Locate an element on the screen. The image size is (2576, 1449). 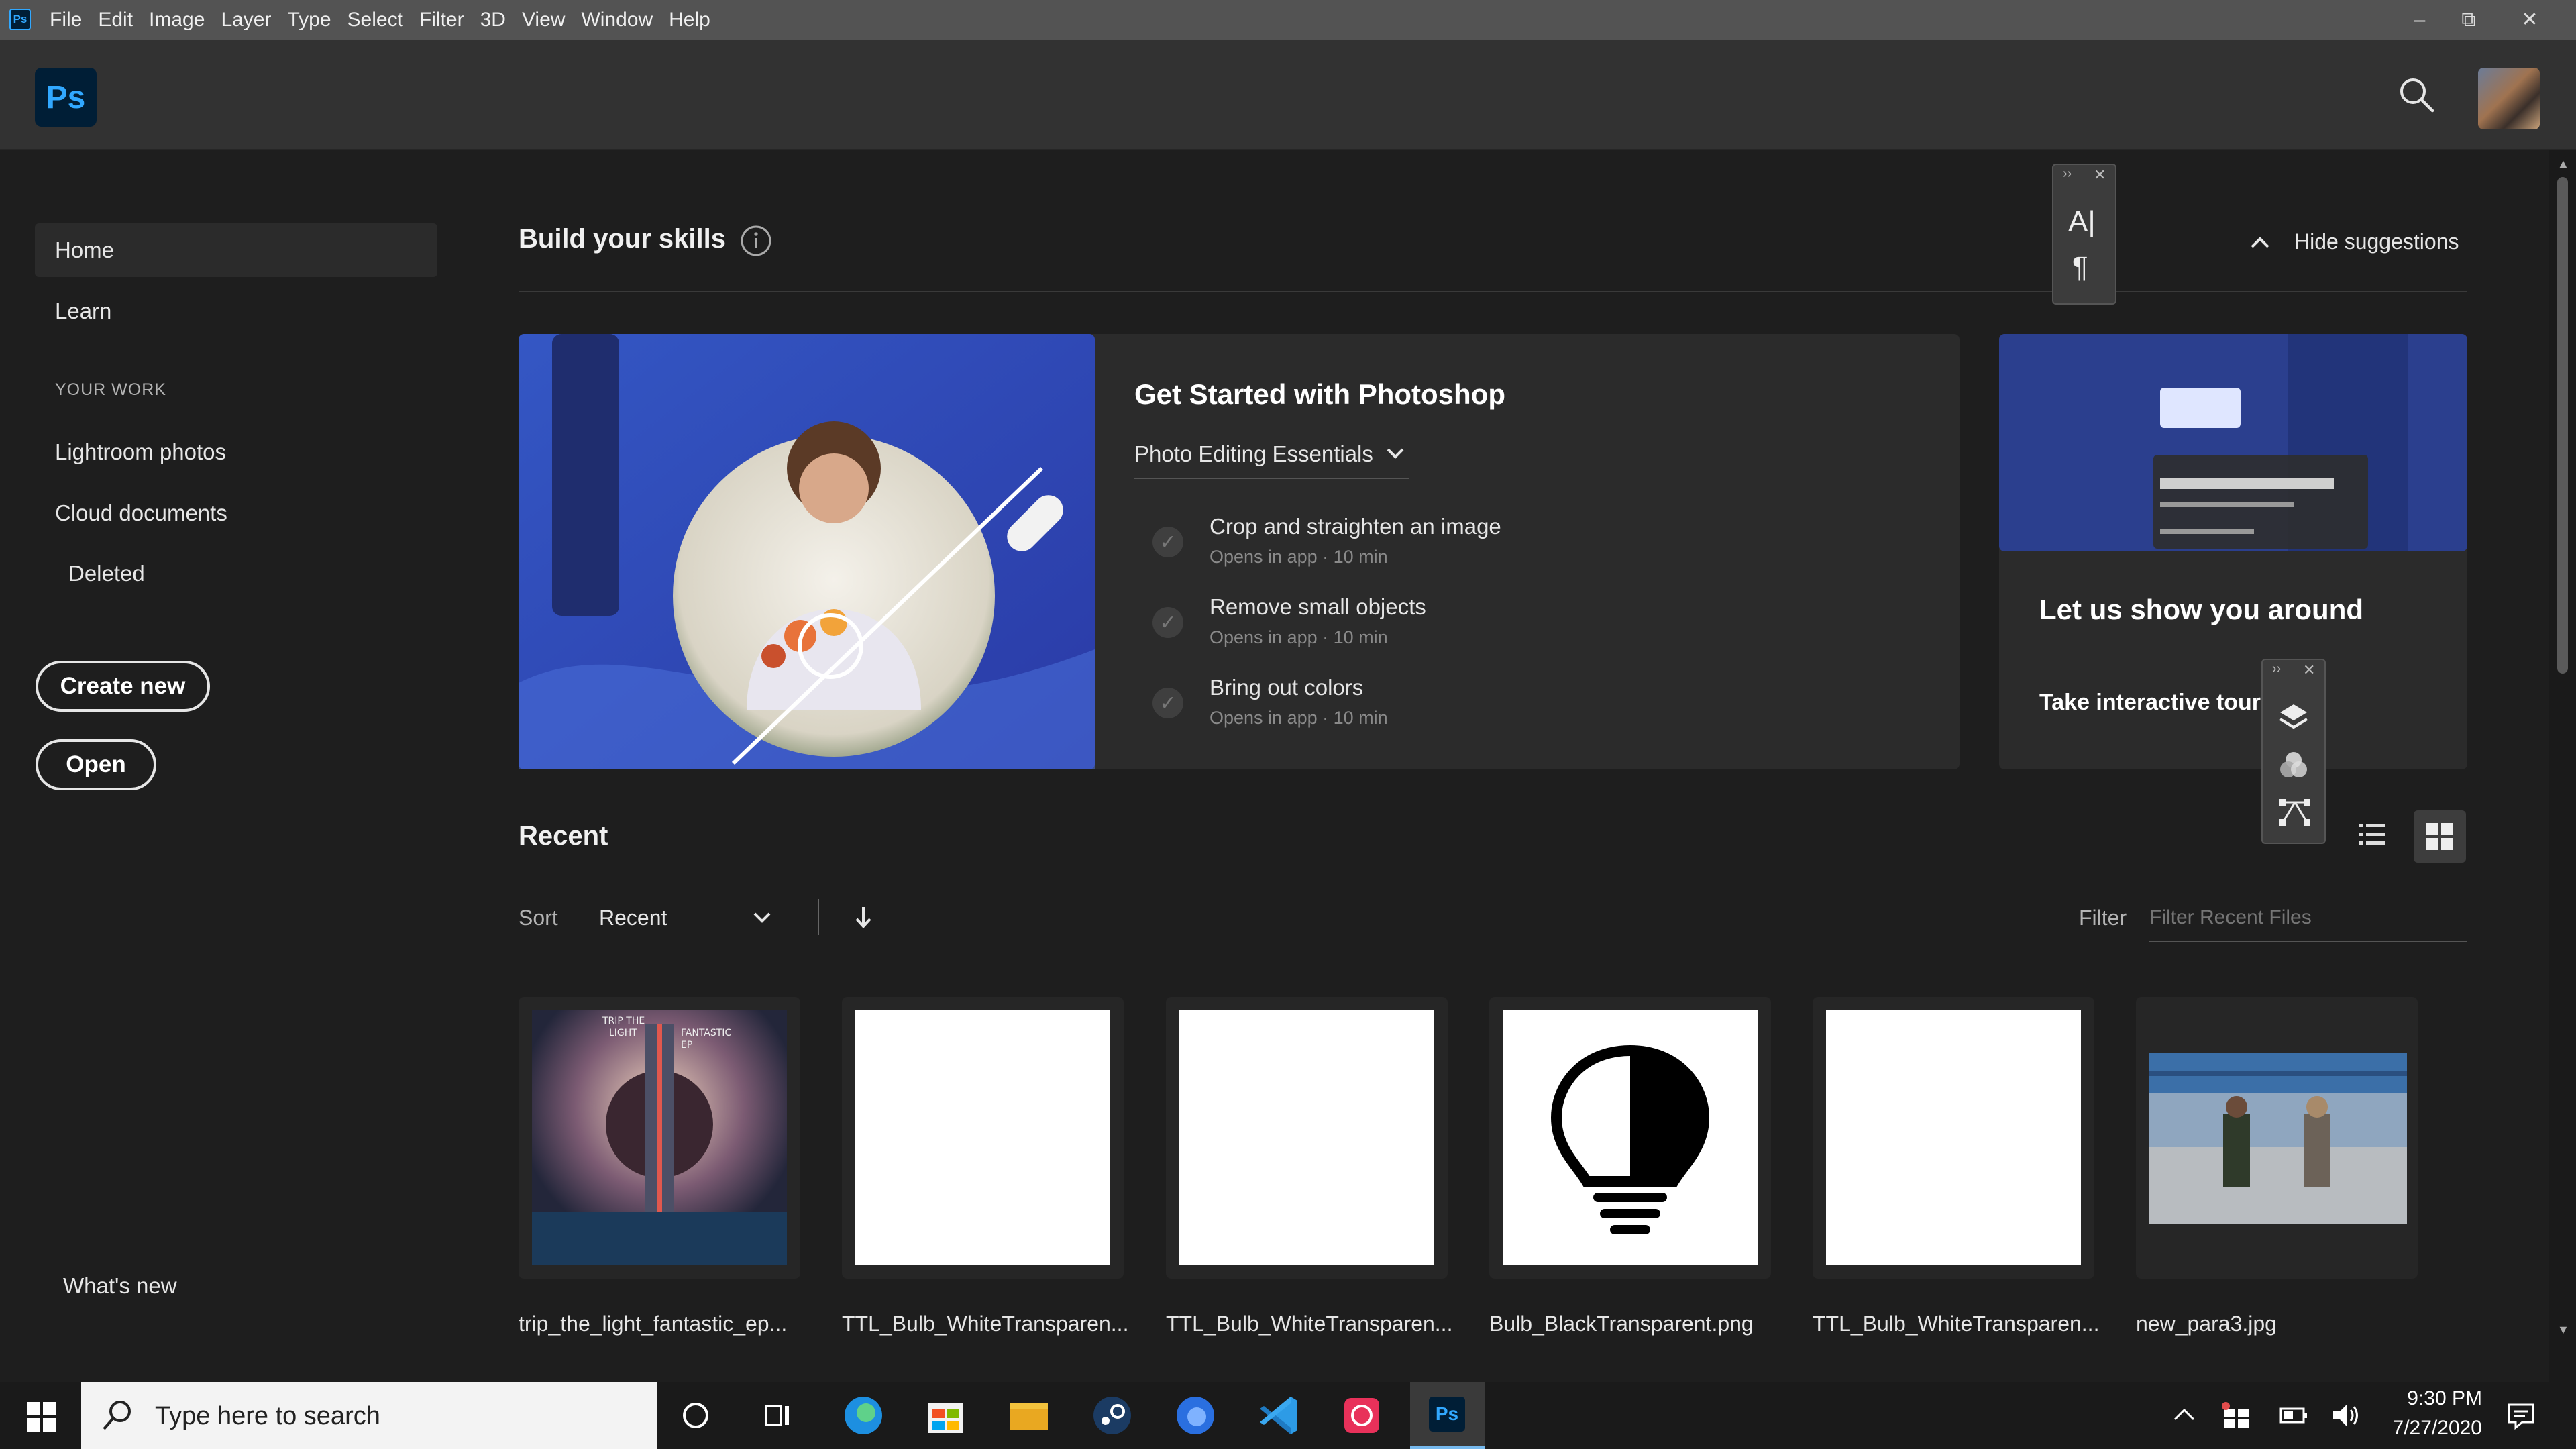
paths-icon is located at coordinates (2294, 812).